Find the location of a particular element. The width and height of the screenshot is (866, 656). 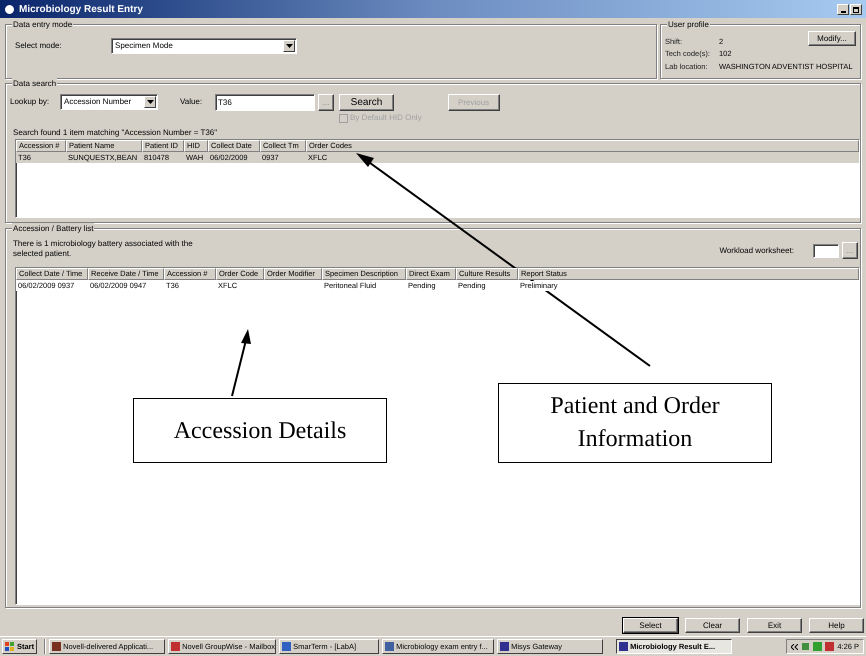

search-button: Search is located at coordinates (366, 102).